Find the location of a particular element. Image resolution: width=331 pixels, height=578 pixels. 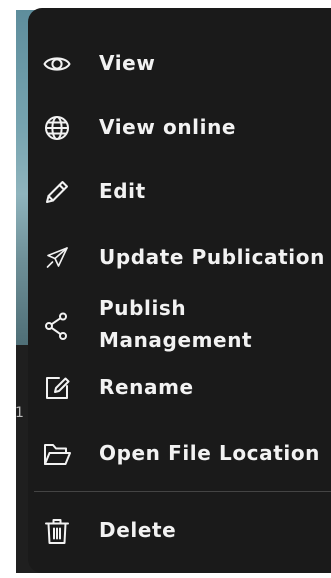

menu-item-label-line2: Management is located at coordinates (176, 340).